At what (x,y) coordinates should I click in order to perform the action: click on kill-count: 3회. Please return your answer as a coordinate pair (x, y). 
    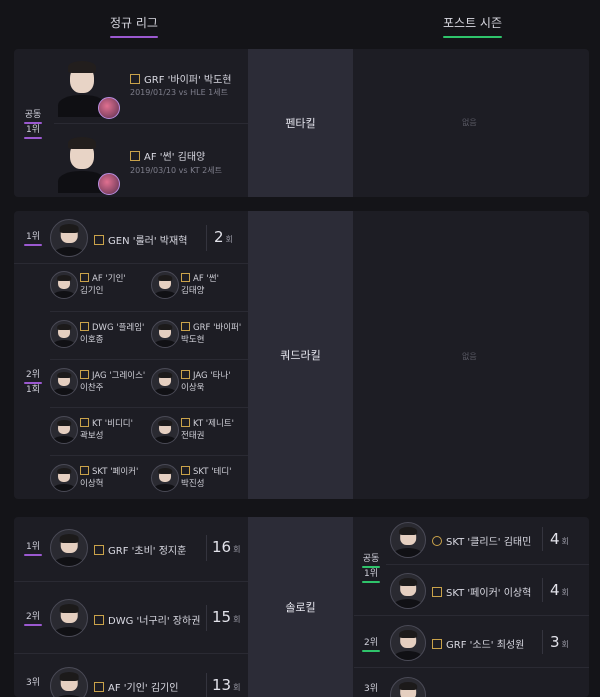
    Looking at the image, I should click on (559, 642).